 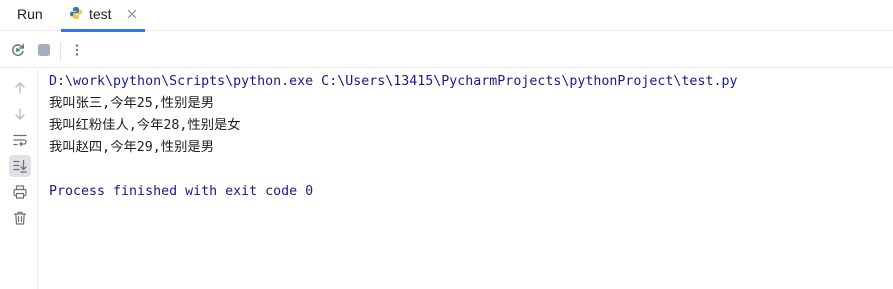 I want to click on console-exit-message: Process finished with exit code 0, so click(x=181, y=191).